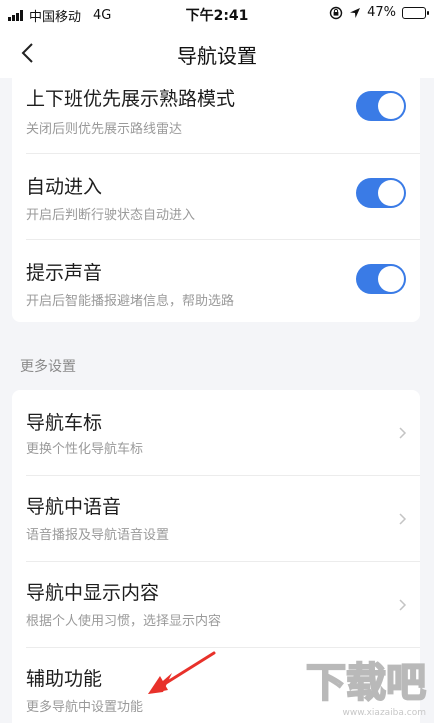  Describe the element at coordinates (384, 713) in the screenshot. I see `watermark-url: www.xiazaiba.com` at that location.